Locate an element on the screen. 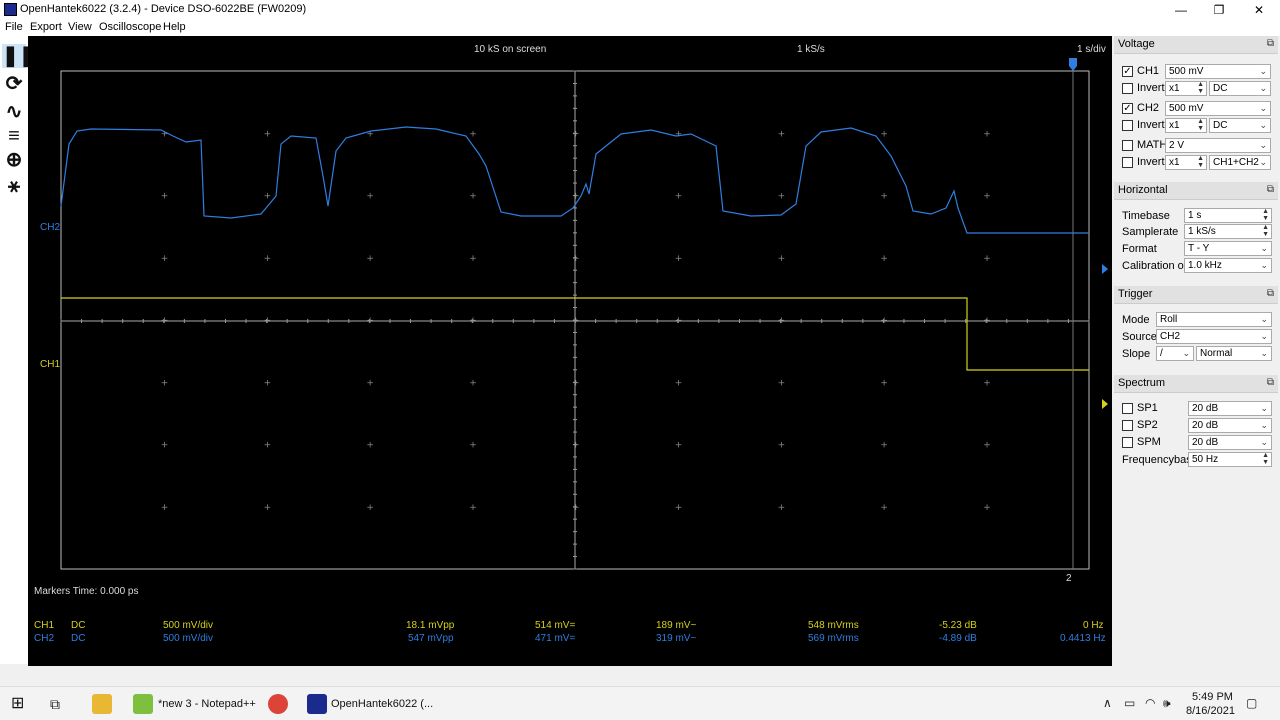 This screenshot has height=720, width=1280. ch2-marker: CH2 is located at coordinates (50, 227).